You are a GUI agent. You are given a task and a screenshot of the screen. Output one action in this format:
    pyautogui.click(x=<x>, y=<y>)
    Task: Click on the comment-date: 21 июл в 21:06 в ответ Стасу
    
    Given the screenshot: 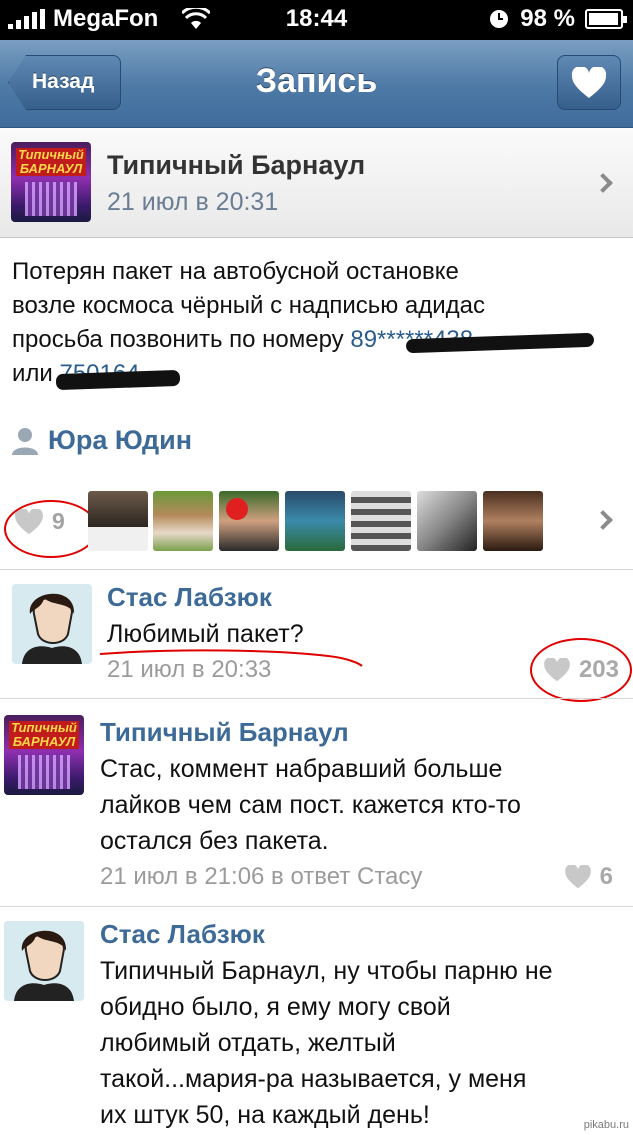 What is the action you would take?
    pyautogui.click(x=261, y=876)
    